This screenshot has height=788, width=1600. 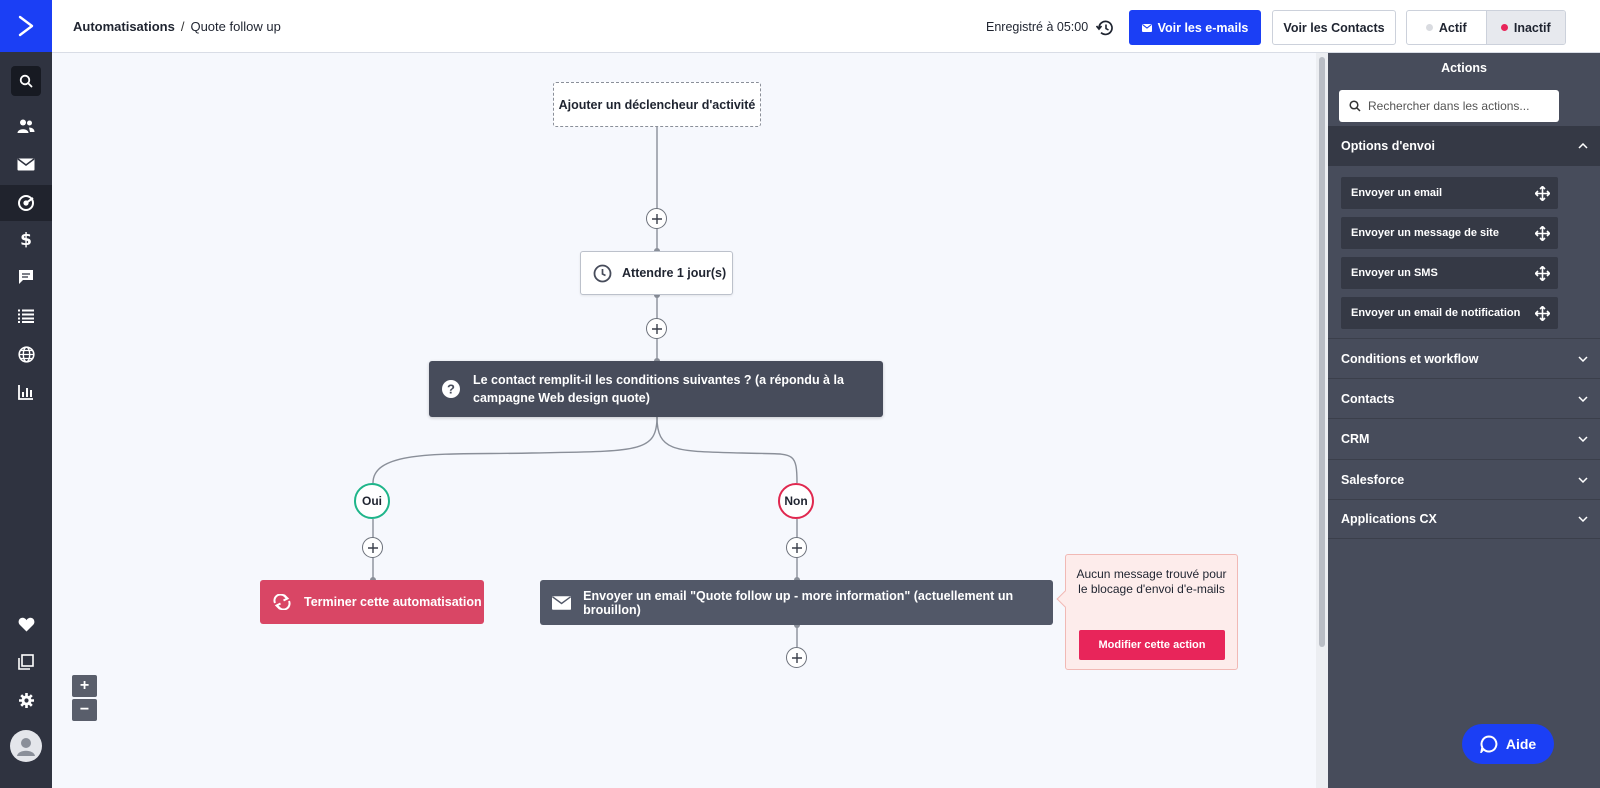 I want to click on action-label: Envoyer un message de site, so click(x=1425, y=233).